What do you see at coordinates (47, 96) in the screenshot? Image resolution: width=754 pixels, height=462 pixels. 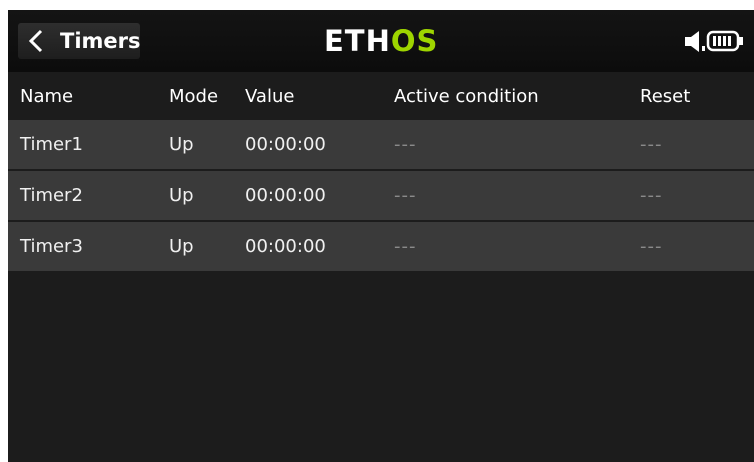 I see `column-header-name: Name` at bounding box center [47, 96].